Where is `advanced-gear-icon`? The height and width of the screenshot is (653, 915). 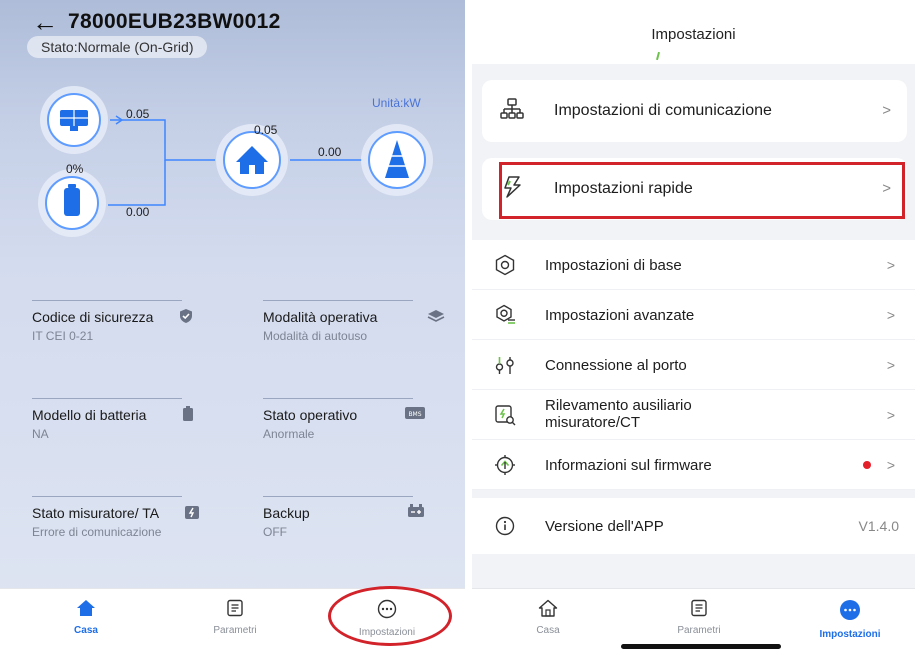 advanced-gear-icon is located at coordinates (505, 314).